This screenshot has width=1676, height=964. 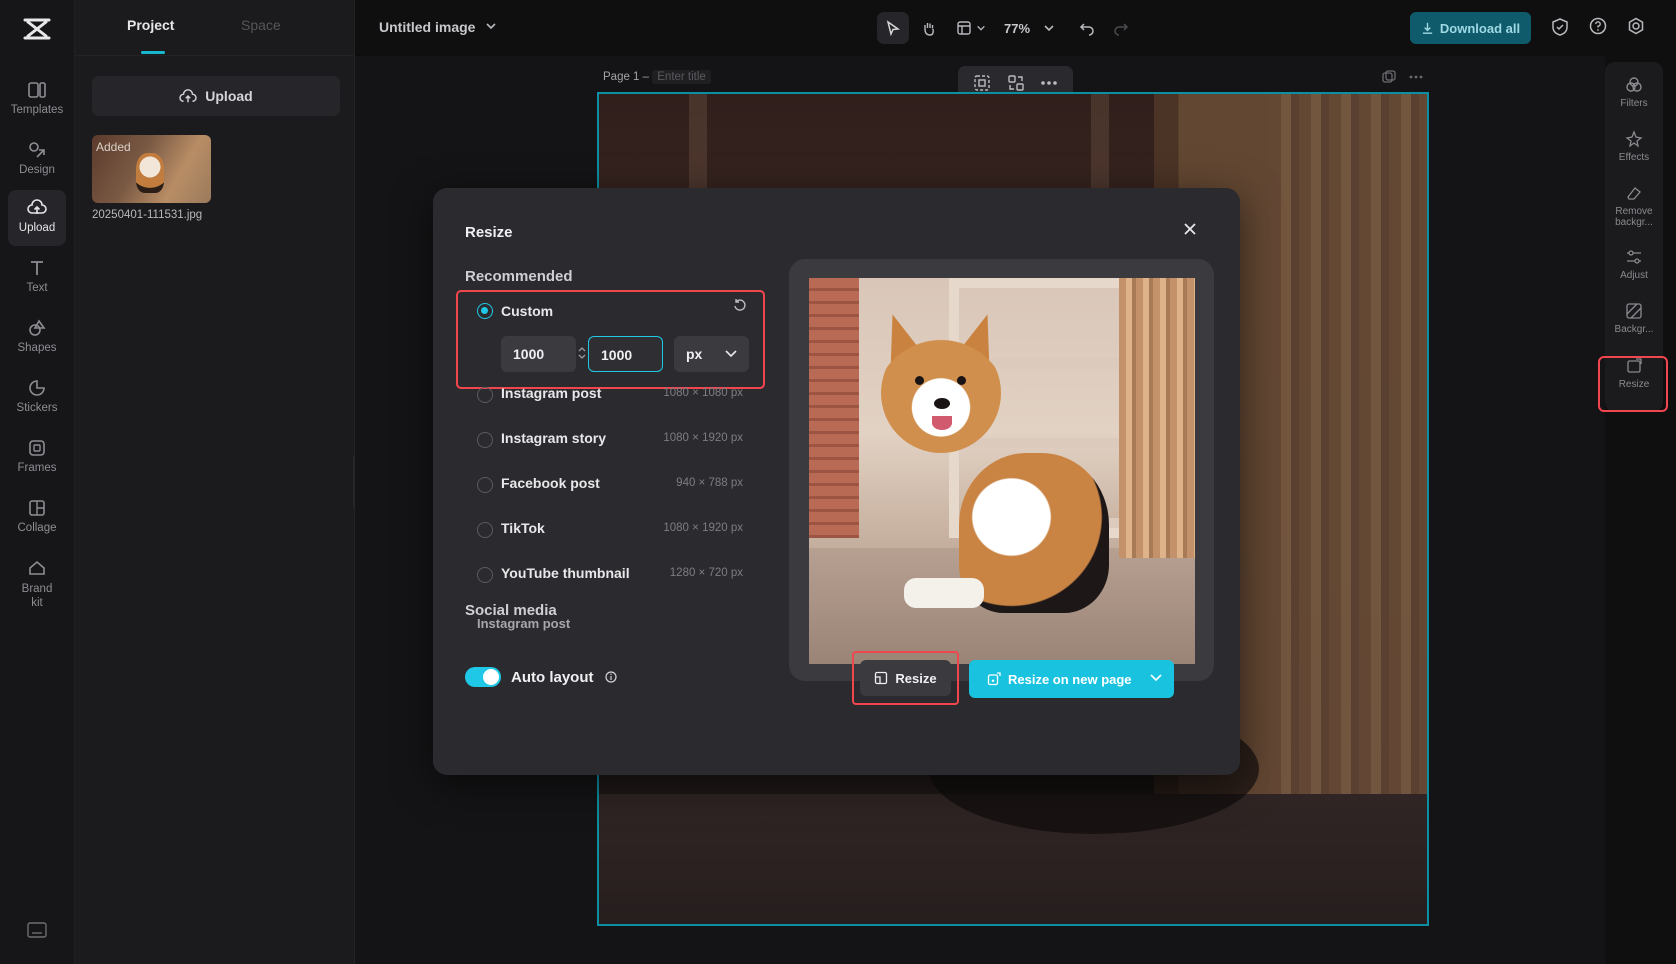 What do you see at coordinates (942, 403) in the screenshot?
I see `preview-dog-nose` at bounding box center [942, 403].